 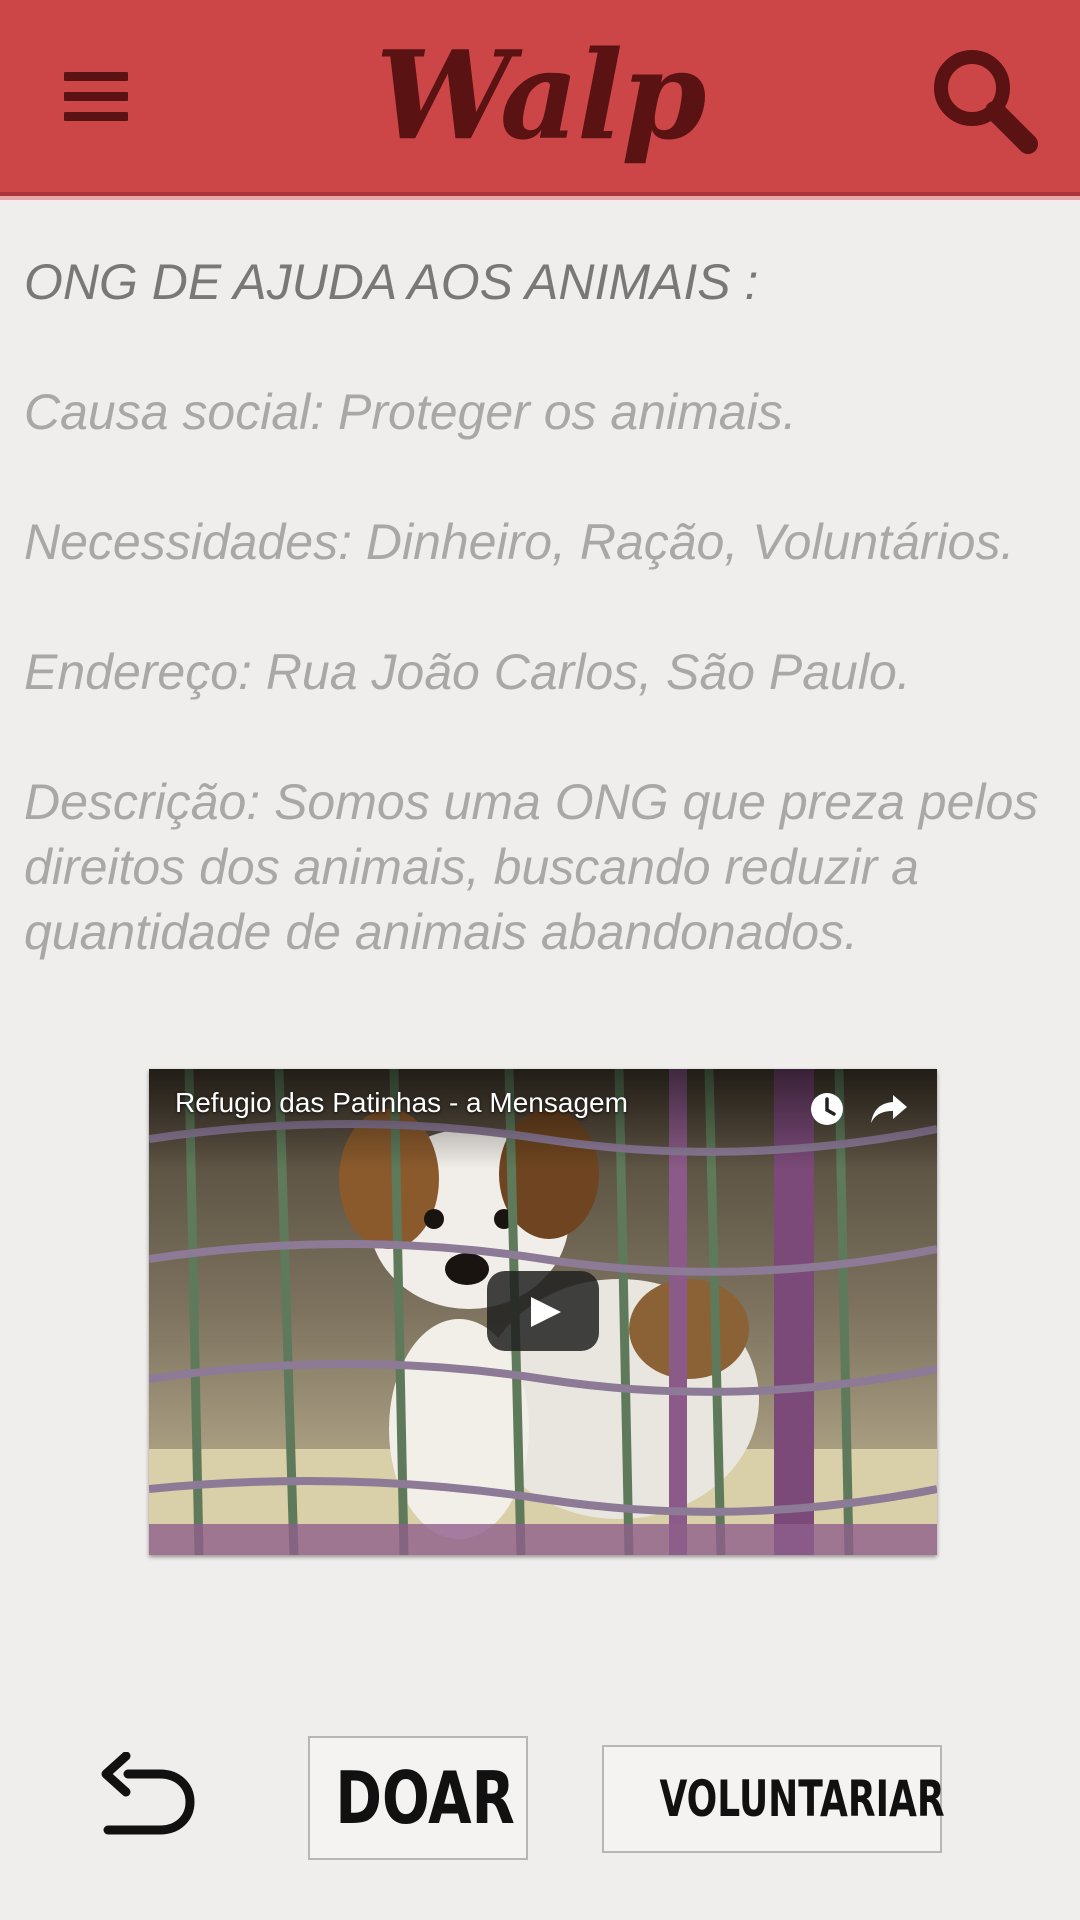 I want to click on video-title: Refugio das Patinhas - a Mensagem, so click(x=401, y=1102).